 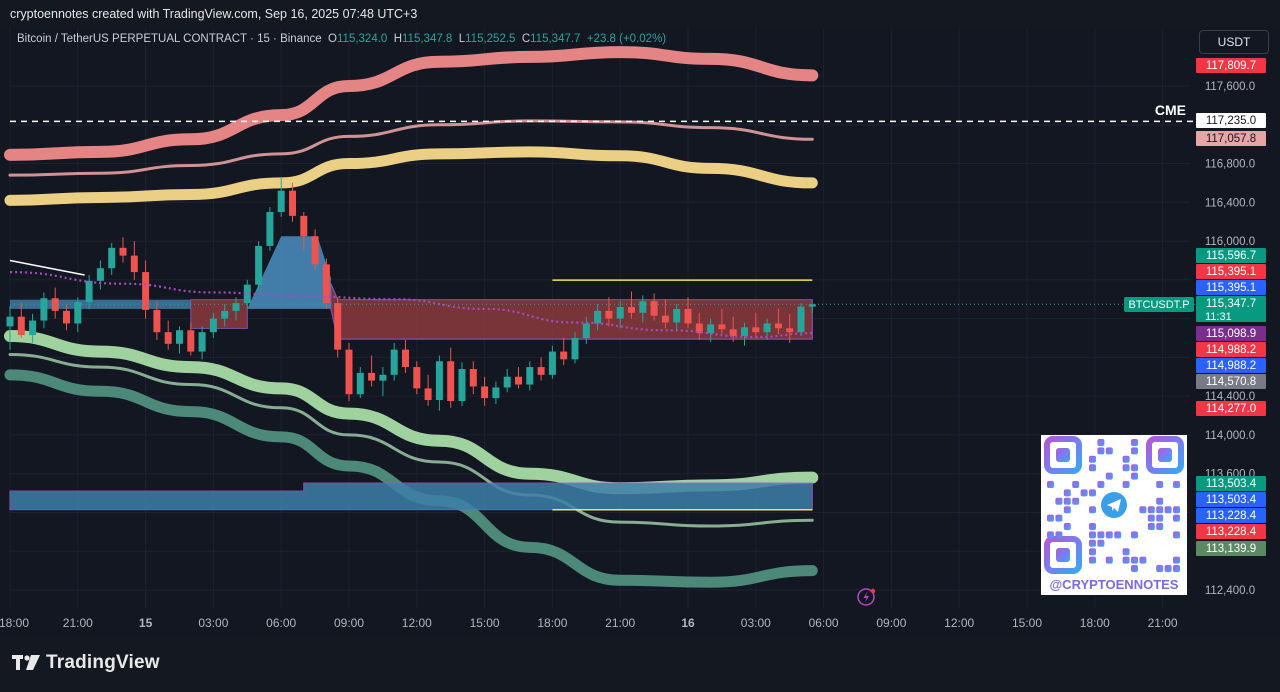 What do you see at coordinates (1230, 203) in the screenshot?
I see `price-tick-label: 116,400.0` at bounding box center [1230, 203].